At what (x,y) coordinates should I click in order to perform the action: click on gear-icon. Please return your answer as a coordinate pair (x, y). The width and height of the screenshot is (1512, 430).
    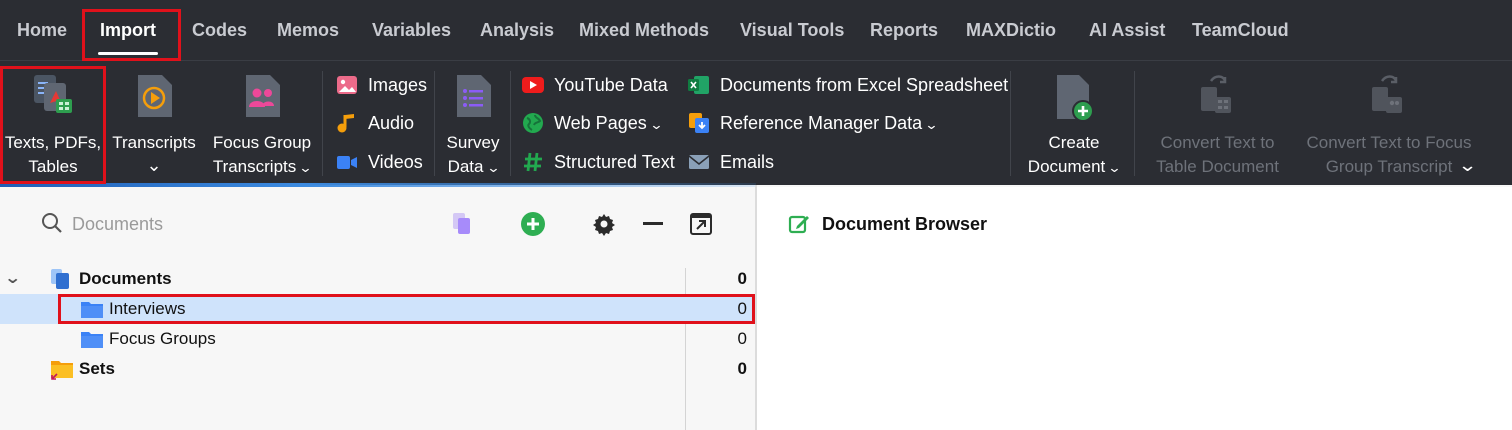
    Looking at the image, I should click on (604, 224).